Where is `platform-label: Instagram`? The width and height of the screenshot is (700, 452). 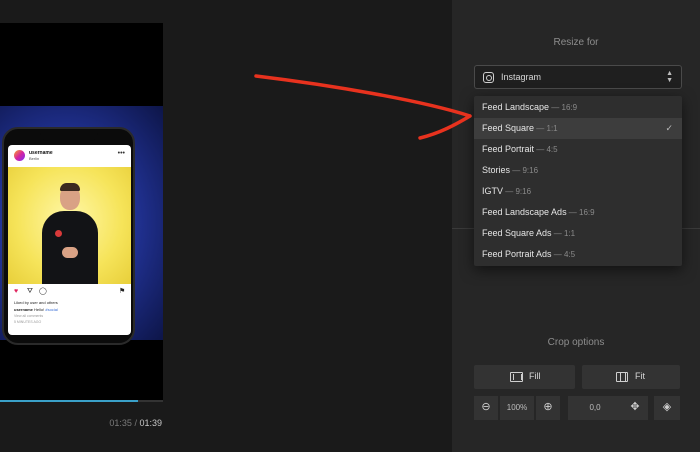
platform-label: Instagram is located at coordinates (521, 77).